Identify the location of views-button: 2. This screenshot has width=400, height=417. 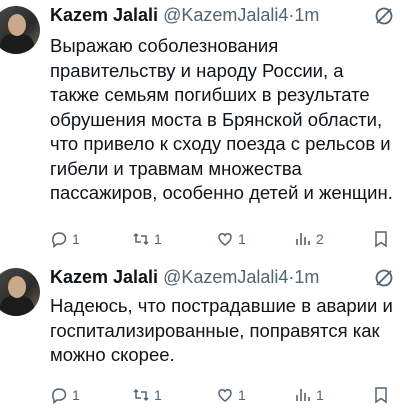
(309, 239).